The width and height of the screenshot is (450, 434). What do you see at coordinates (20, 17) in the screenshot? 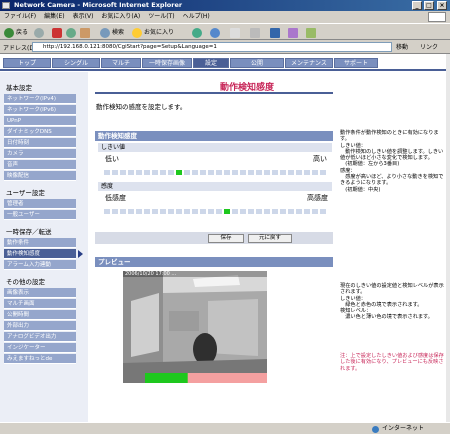
I see `menu-file: ファイル(F)` at bounding box center [20, 17].